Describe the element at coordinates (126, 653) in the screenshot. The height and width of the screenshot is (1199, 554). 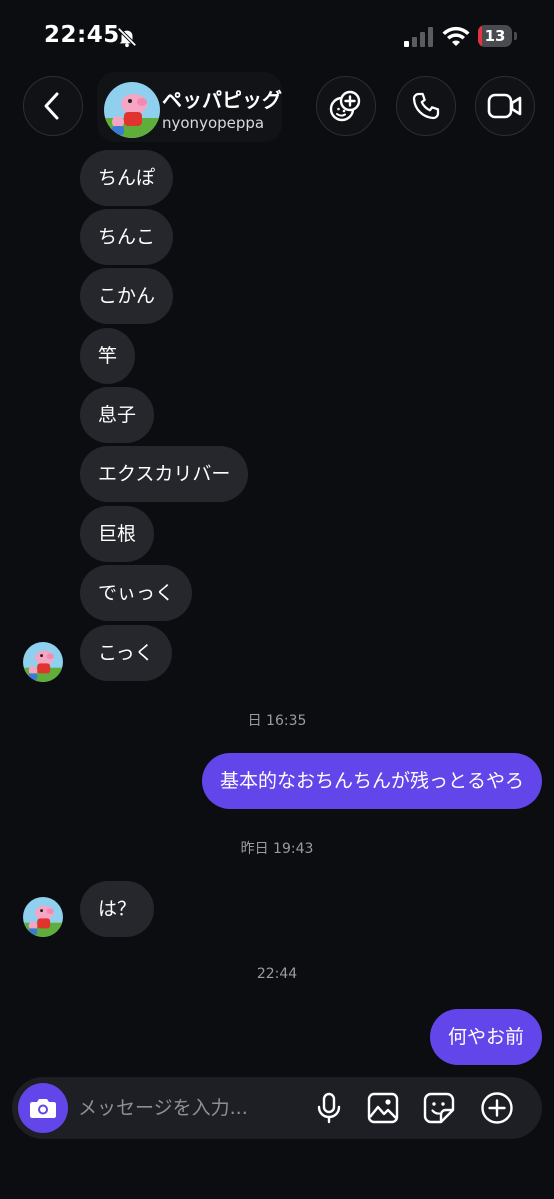
I see `incoming-message: こっく` at that location.